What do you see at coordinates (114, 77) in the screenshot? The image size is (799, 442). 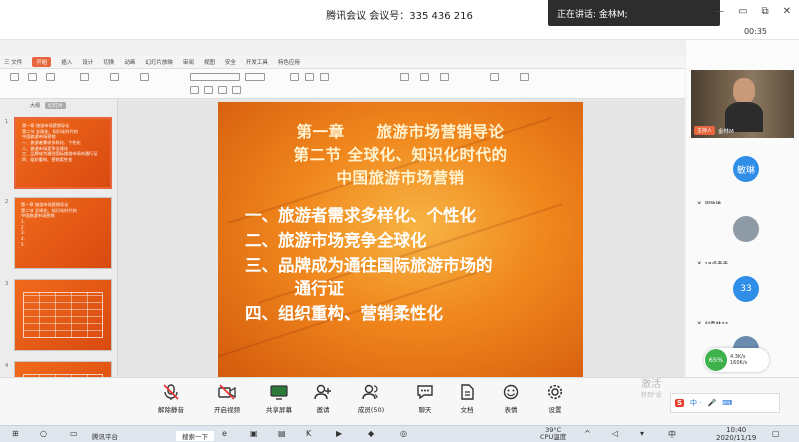 I see `layout-icon` at bounding box center [114, 77].